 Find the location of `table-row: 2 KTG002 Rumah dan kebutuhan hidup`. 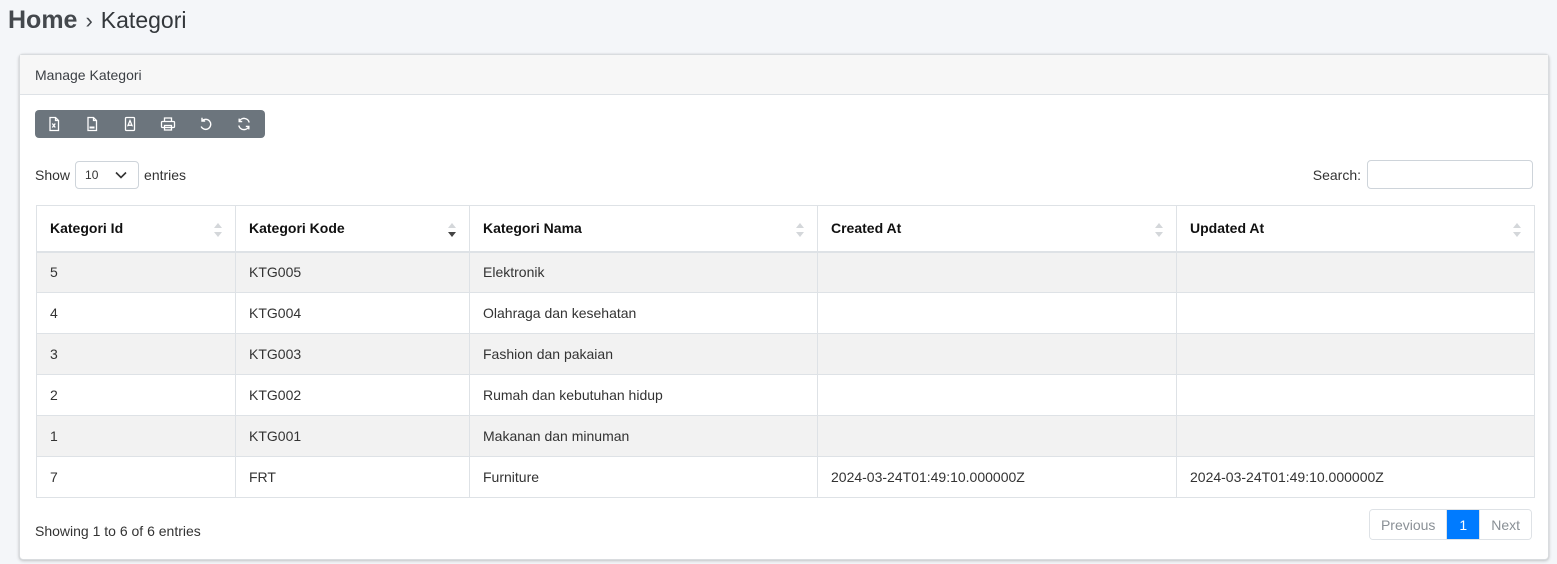

table-row: 2 KTG002 Rumah dan kebutuhan hidup is located at coordinates (785, 395).